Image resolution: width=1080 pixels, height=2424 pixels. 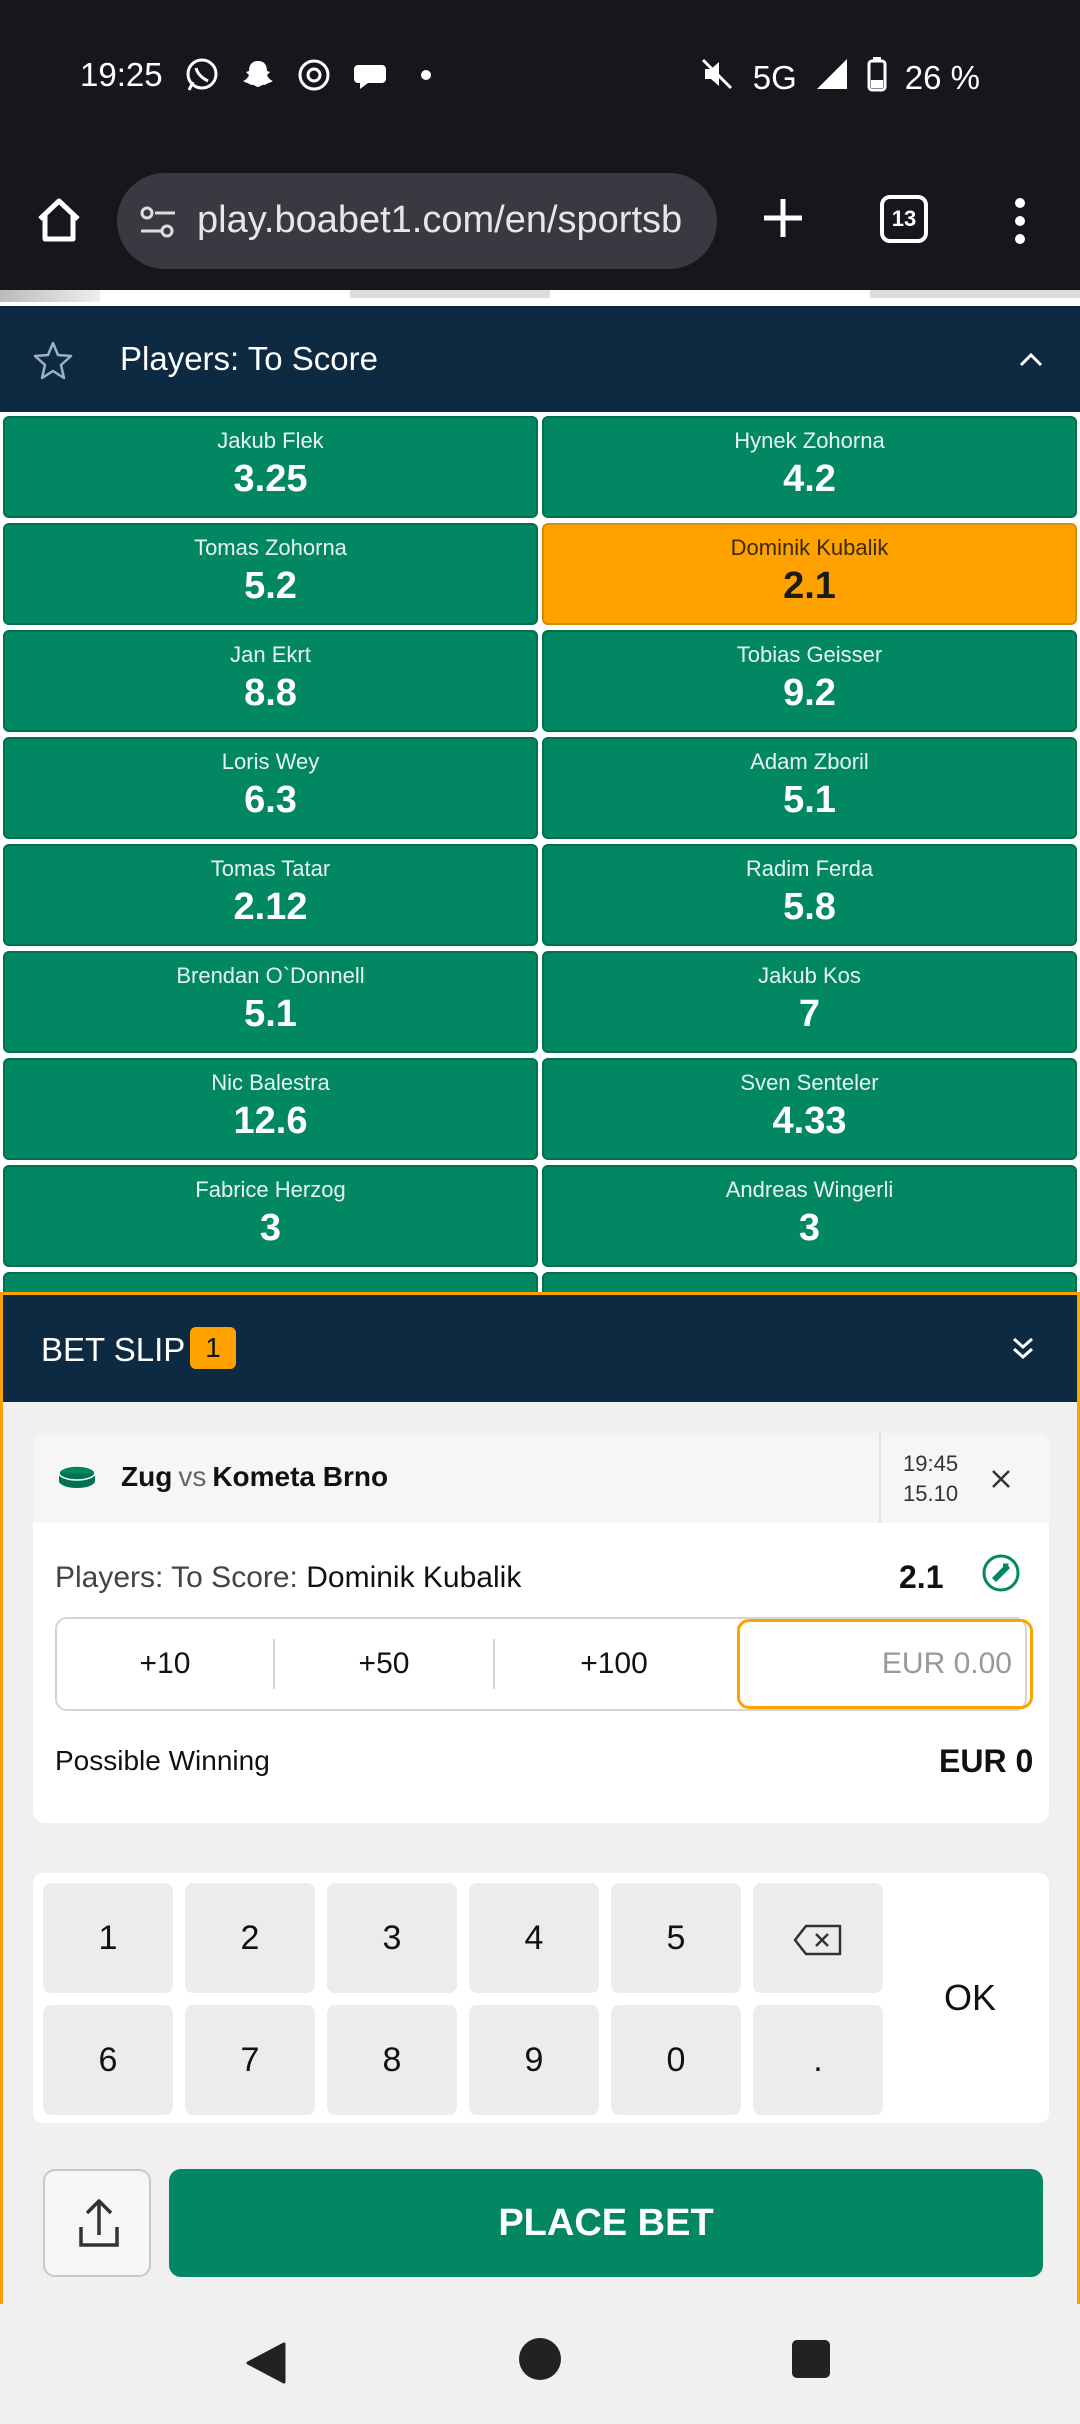 I want to click on odd-button: Jan Ekrt 8.8, so click(x=270, y=681).